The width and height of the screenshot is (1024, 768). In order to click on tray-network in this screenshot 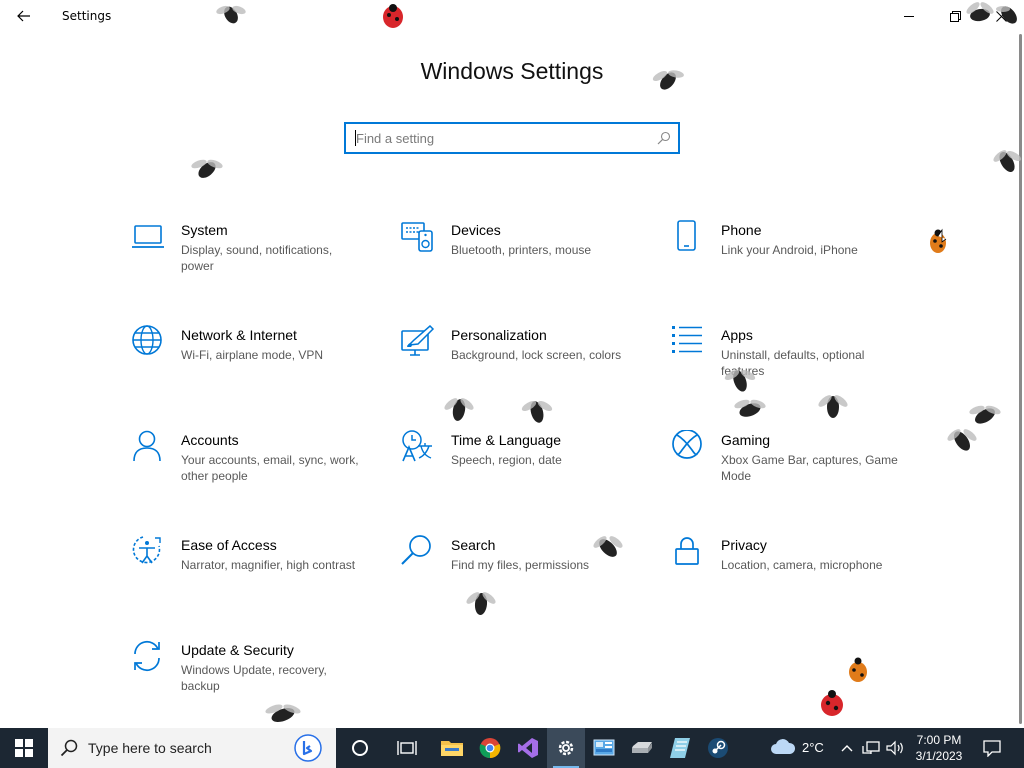, I will do `click(871, 748)`.